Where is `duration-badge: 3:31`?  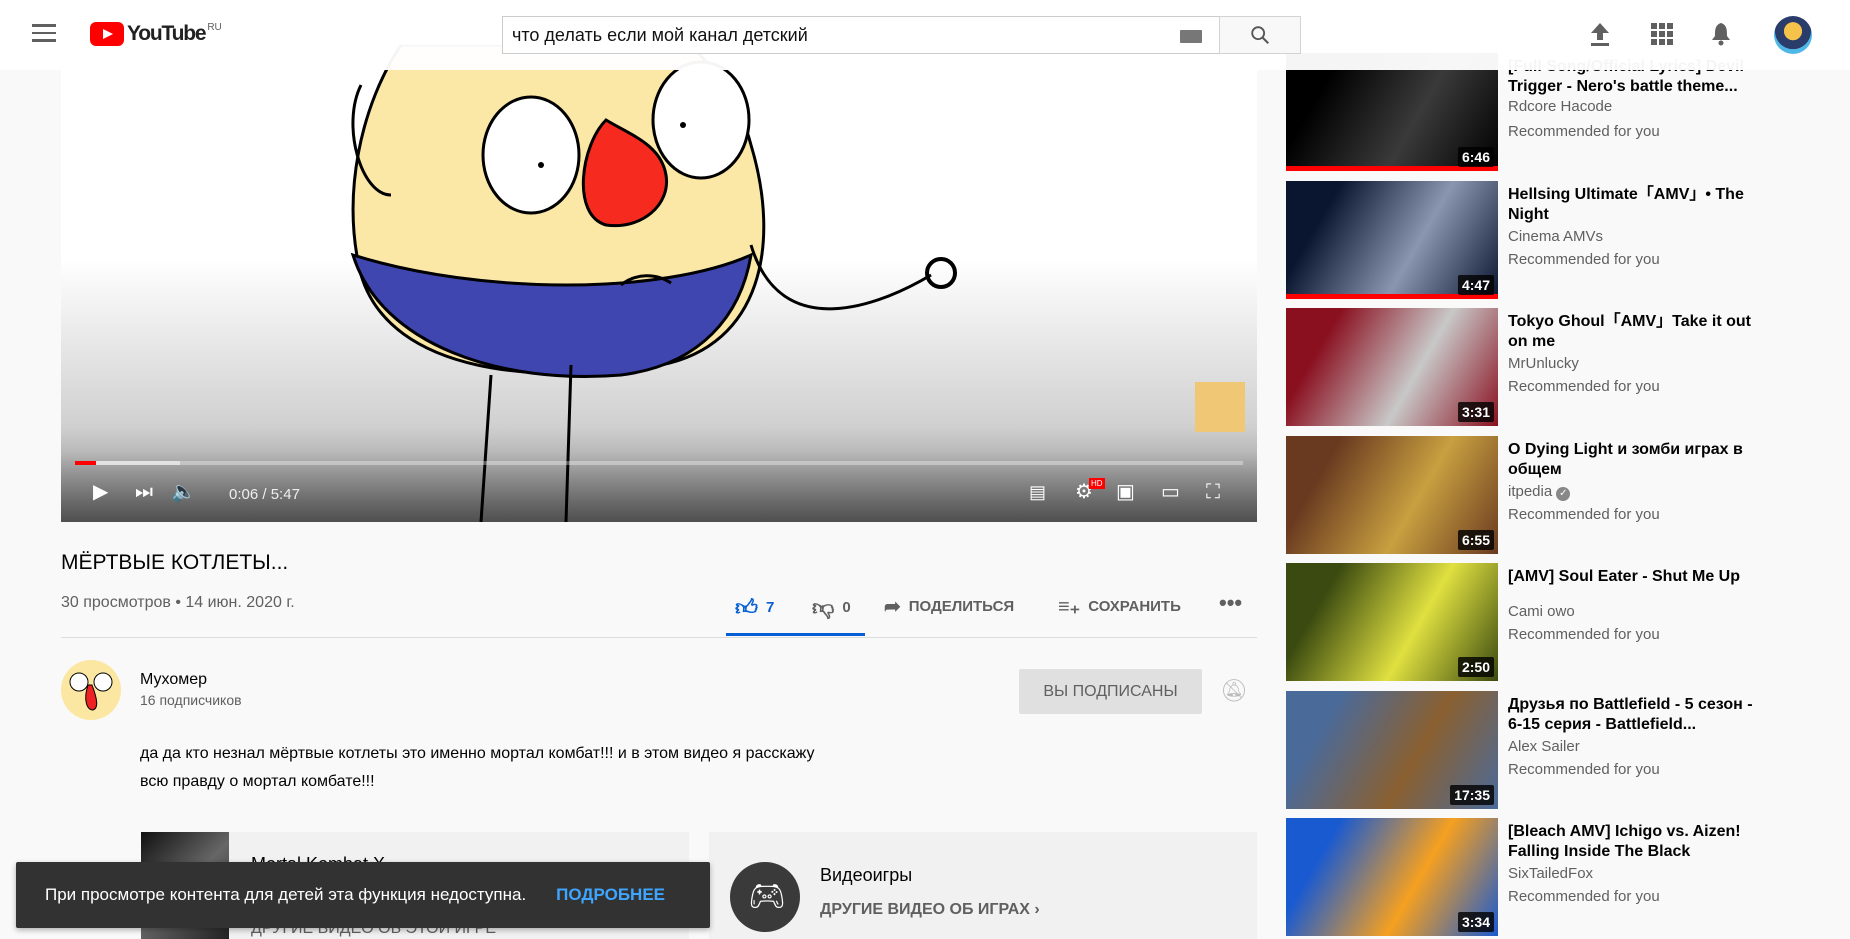 duration-badge: 3:31 is located at coordinates (1475, 412).